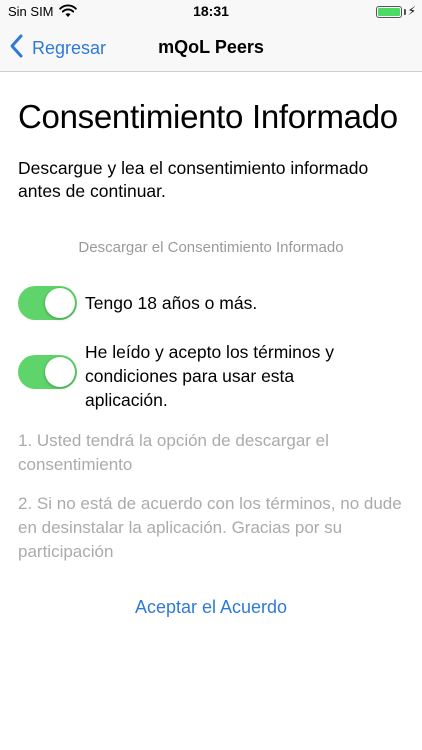  I want to click on navigation-bar: Regresar mQoL Peers, so click(211, 48).